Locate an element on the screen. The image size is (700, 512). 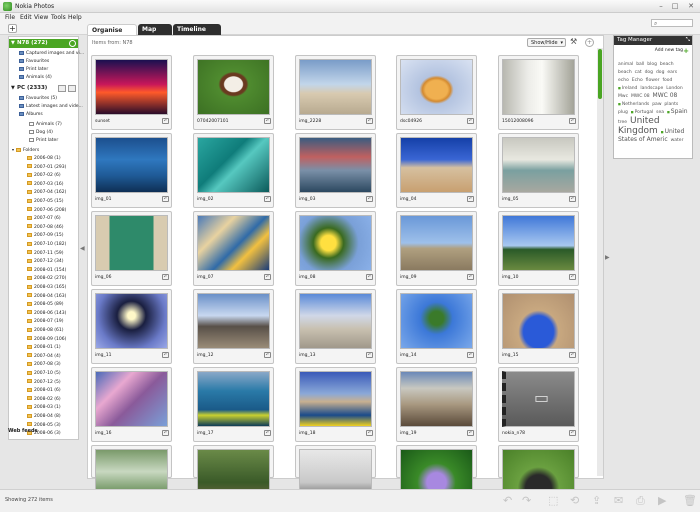
folder-item: 2008-08 (61) is located at coordinates (45, 330).